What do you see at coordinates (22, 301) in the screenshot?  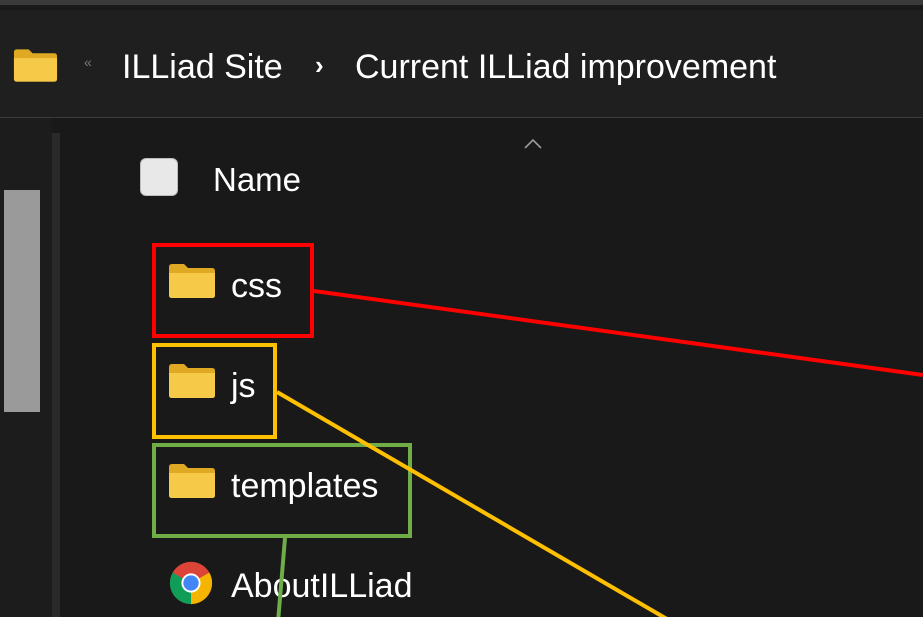 I see `nav-scrollbar-thumb` at bounding box center [22, 301].